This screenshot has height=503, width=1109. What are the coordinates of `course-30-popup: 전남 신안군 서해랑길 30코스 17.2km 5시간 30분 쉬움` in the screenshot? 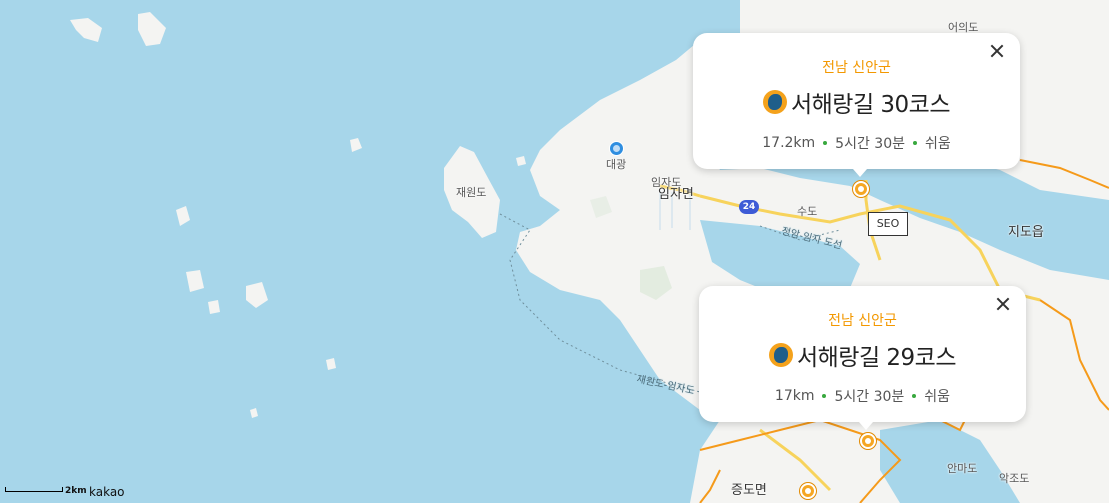 It's located at (856, 105).